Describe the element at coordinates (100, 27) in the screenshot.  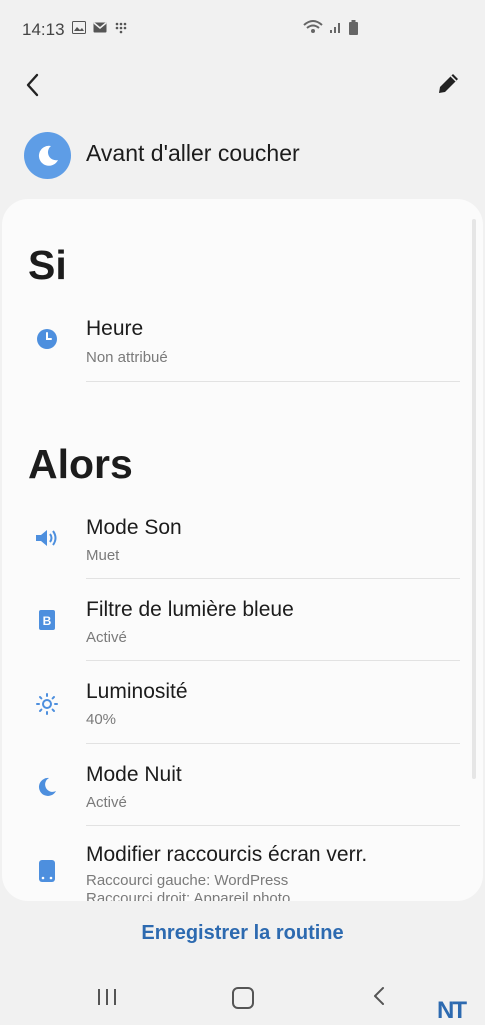
I see `mail-icon` at that location.